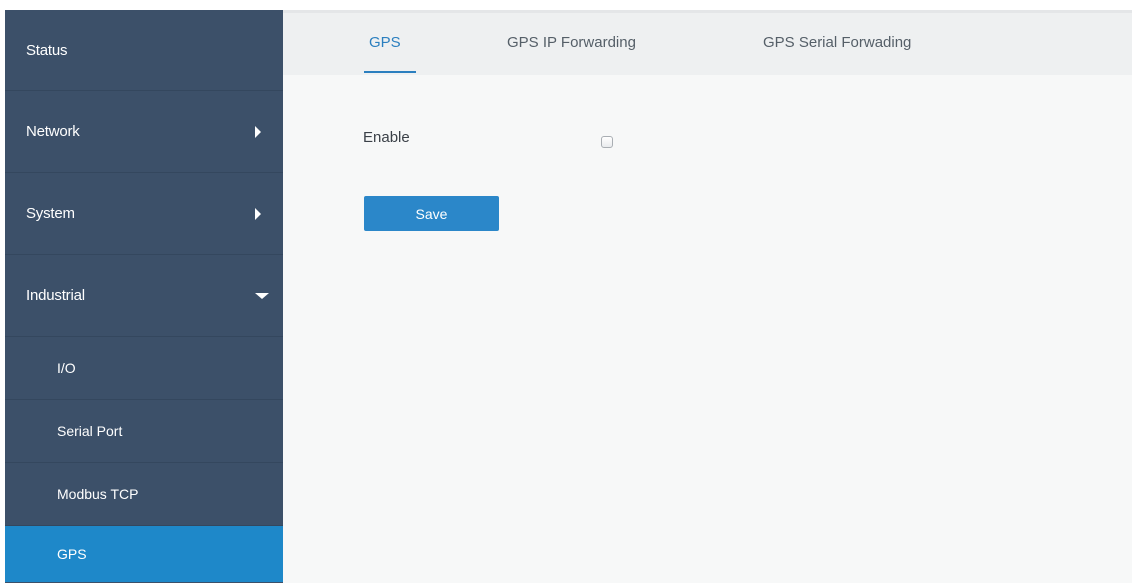 The image size is (1132, 583). What do you see at coordinates (144, 368) in the screenshot?
I see `sidebar-subitem-io: I/O` at bounding box center [144, 368].